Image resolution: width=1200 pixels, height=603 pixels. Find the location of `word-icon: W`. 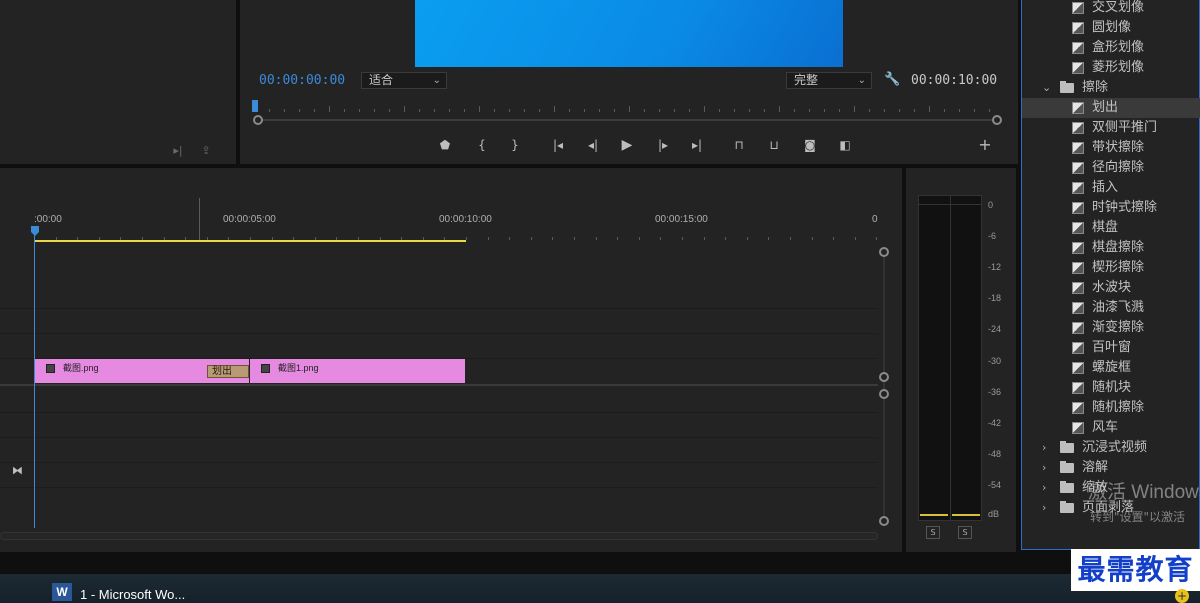

word-icon: W is located at coordinates (62, 592).